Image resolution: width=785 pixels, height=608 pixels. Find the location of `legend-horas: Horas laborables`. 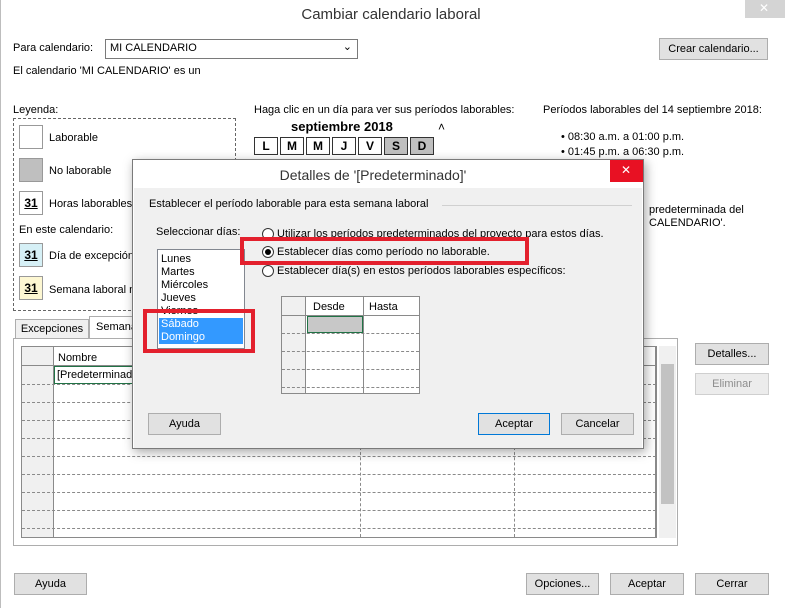

legend-horas: Horas laborables is located at coordinates (91, 204).